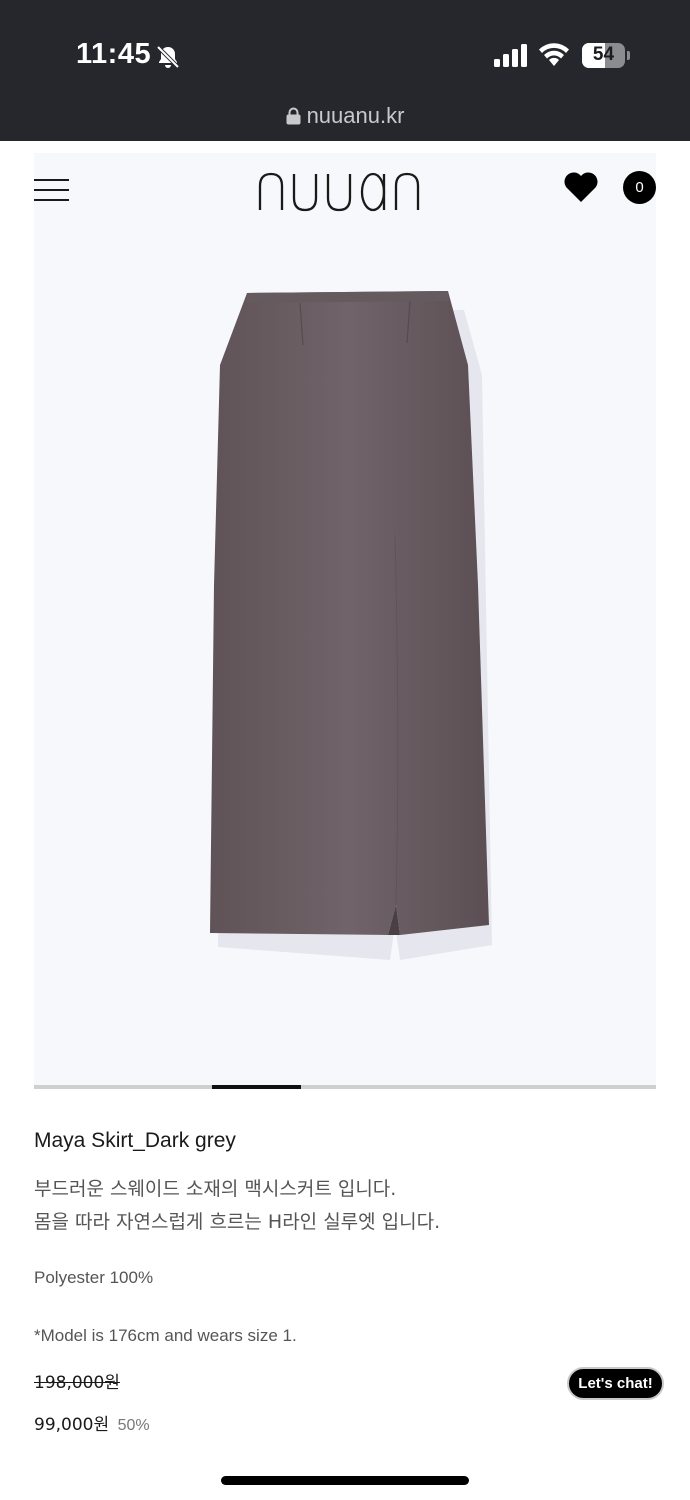  I want to click on status-bar: 11:45 54 nuuanu.kr, so click(345, 70).